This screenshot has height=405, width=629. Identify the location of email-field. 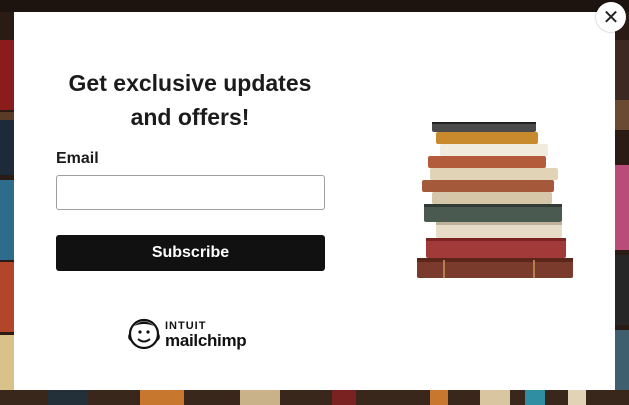
(190, 192).